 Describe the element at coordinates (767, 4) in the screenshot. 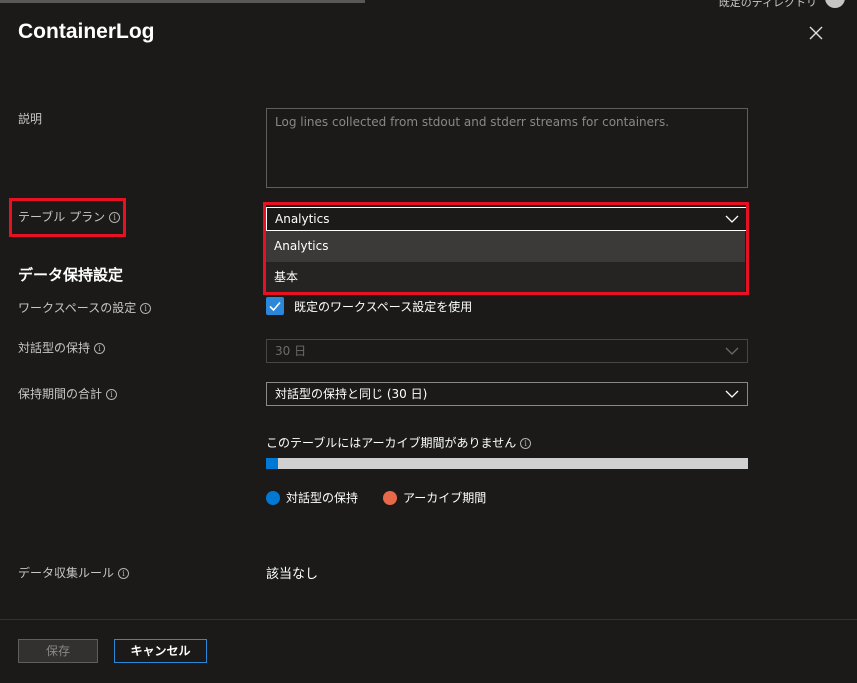

I see `directory-name: 既定のディレクトリ` at that location.